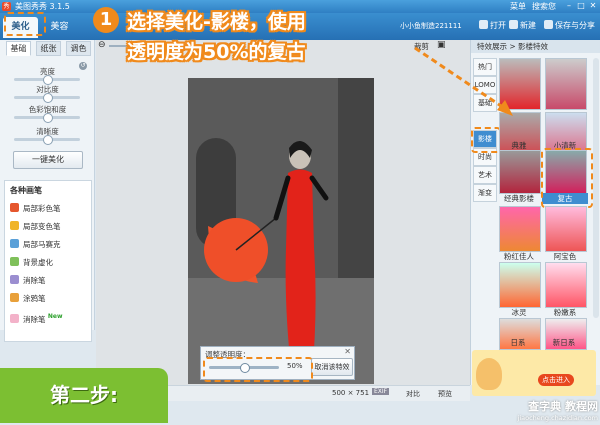 This screenshot has height=425, width=600. What do you see at coordinates (106, 20) in the screenshot?
I see `step-number: 1` at bounding box center [106, 20].